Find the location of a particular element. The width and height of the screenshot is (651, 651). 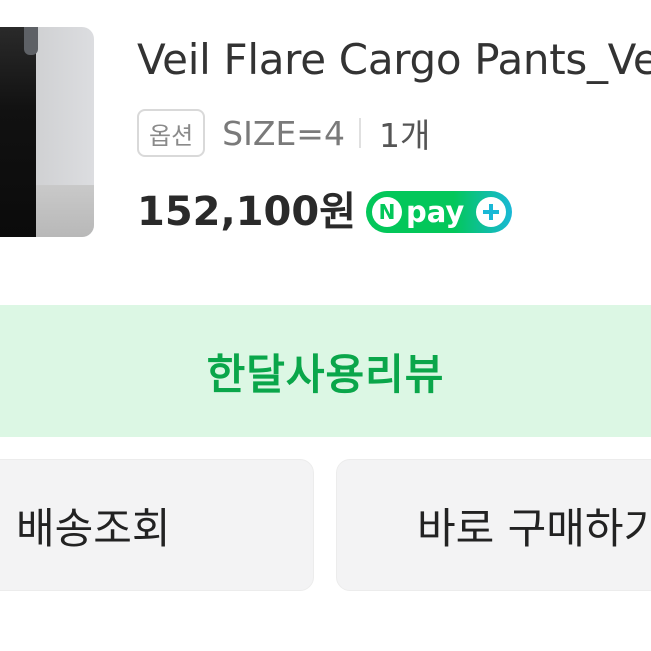

option-divider is located at coordinates (359, 133).